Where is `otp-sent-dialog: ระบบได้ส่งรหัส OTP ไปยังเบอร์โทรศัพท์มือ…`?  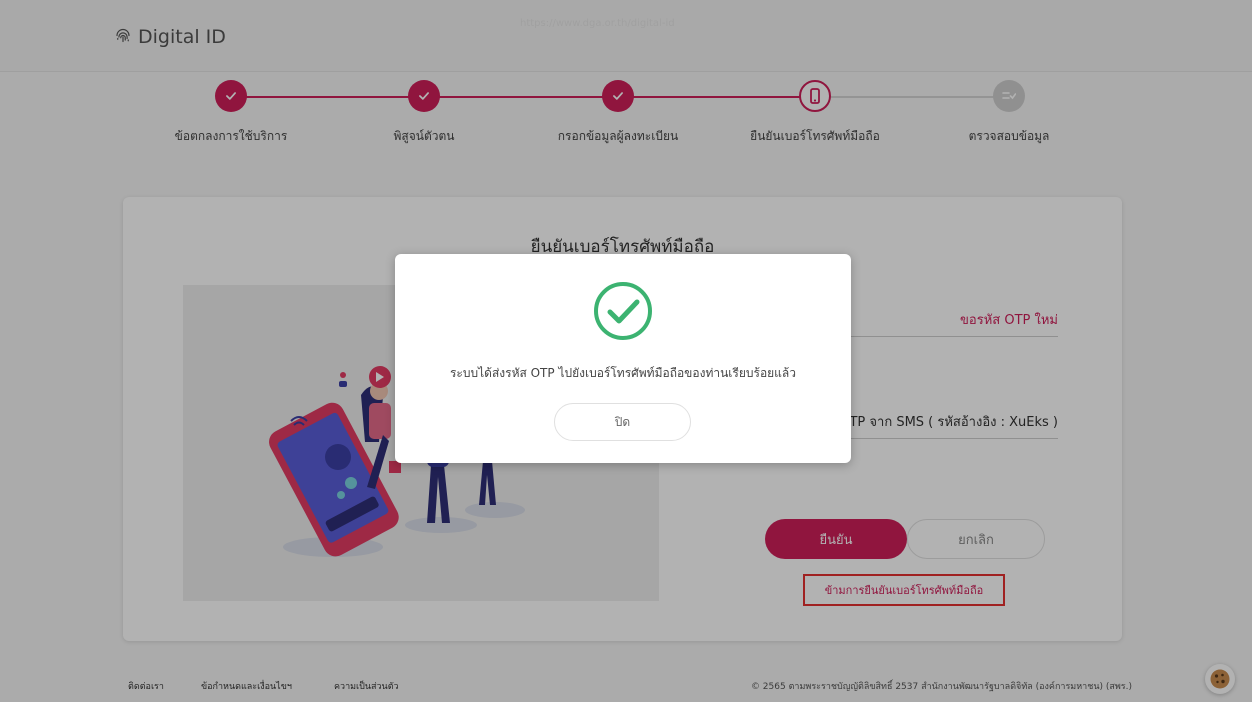 otp-sent-dialog: ระบบได้ส่งรหัส OTP ไปยังเบอร์โทรศัพท์มือ… is located at coordinates (623, 358).